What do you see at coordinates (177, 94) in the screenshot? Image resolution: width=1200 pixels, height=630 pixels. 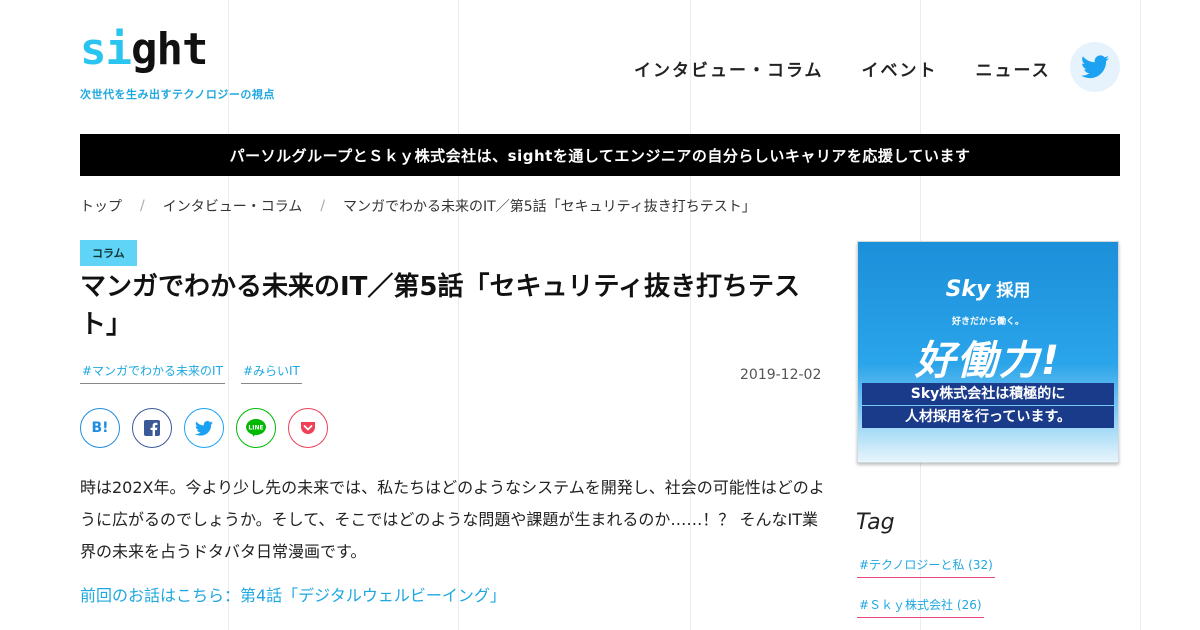 I see `site-tagline: 次世代を生み出すテクノロジーの視点` at bounding box center [177, 94].